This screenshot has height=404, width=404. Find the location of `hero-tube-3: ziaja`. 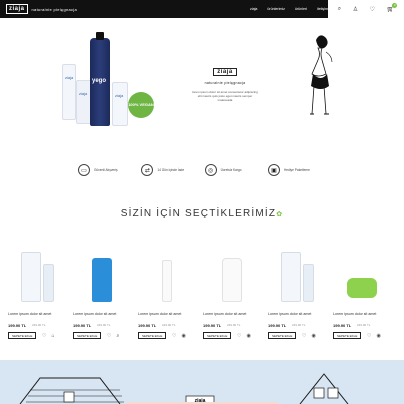

hero-tube-3: ziaja is located at coordinates (120, 104).